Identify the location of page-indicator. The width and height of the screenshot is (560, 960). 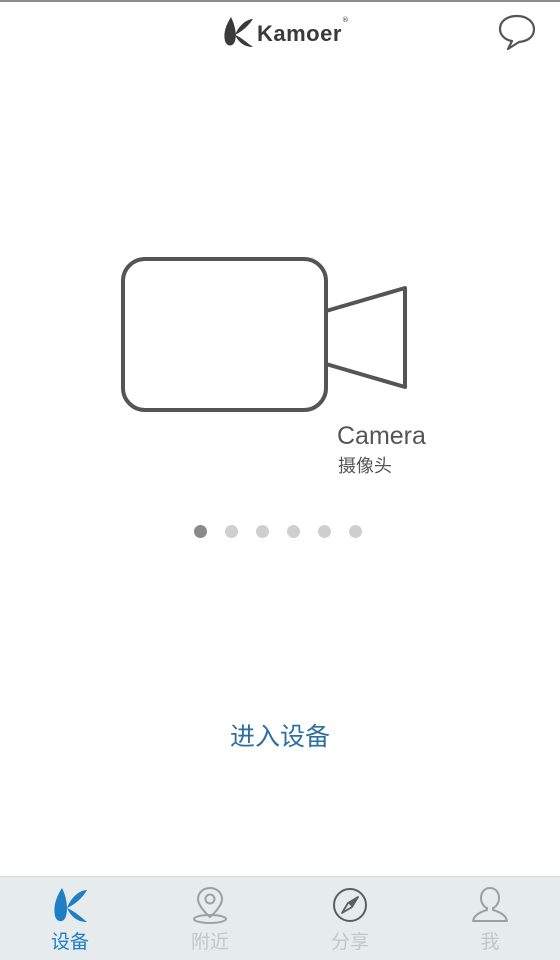
(287, 531).